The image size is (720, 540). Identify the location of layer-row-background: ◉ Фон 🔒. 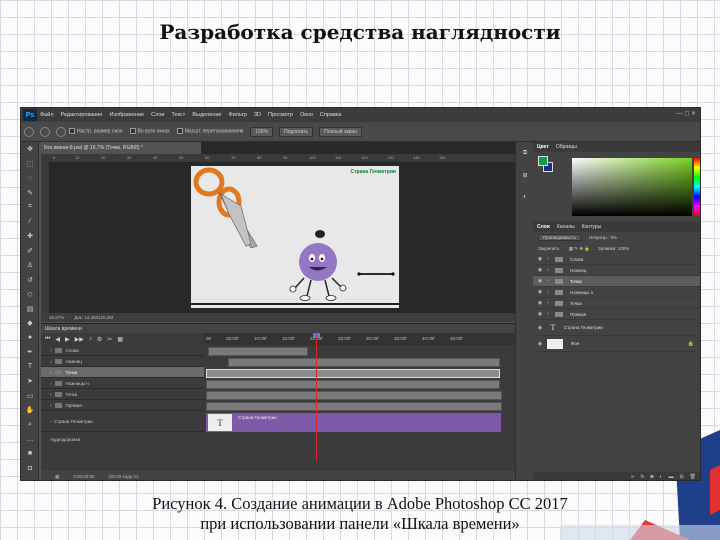
(616, 344).